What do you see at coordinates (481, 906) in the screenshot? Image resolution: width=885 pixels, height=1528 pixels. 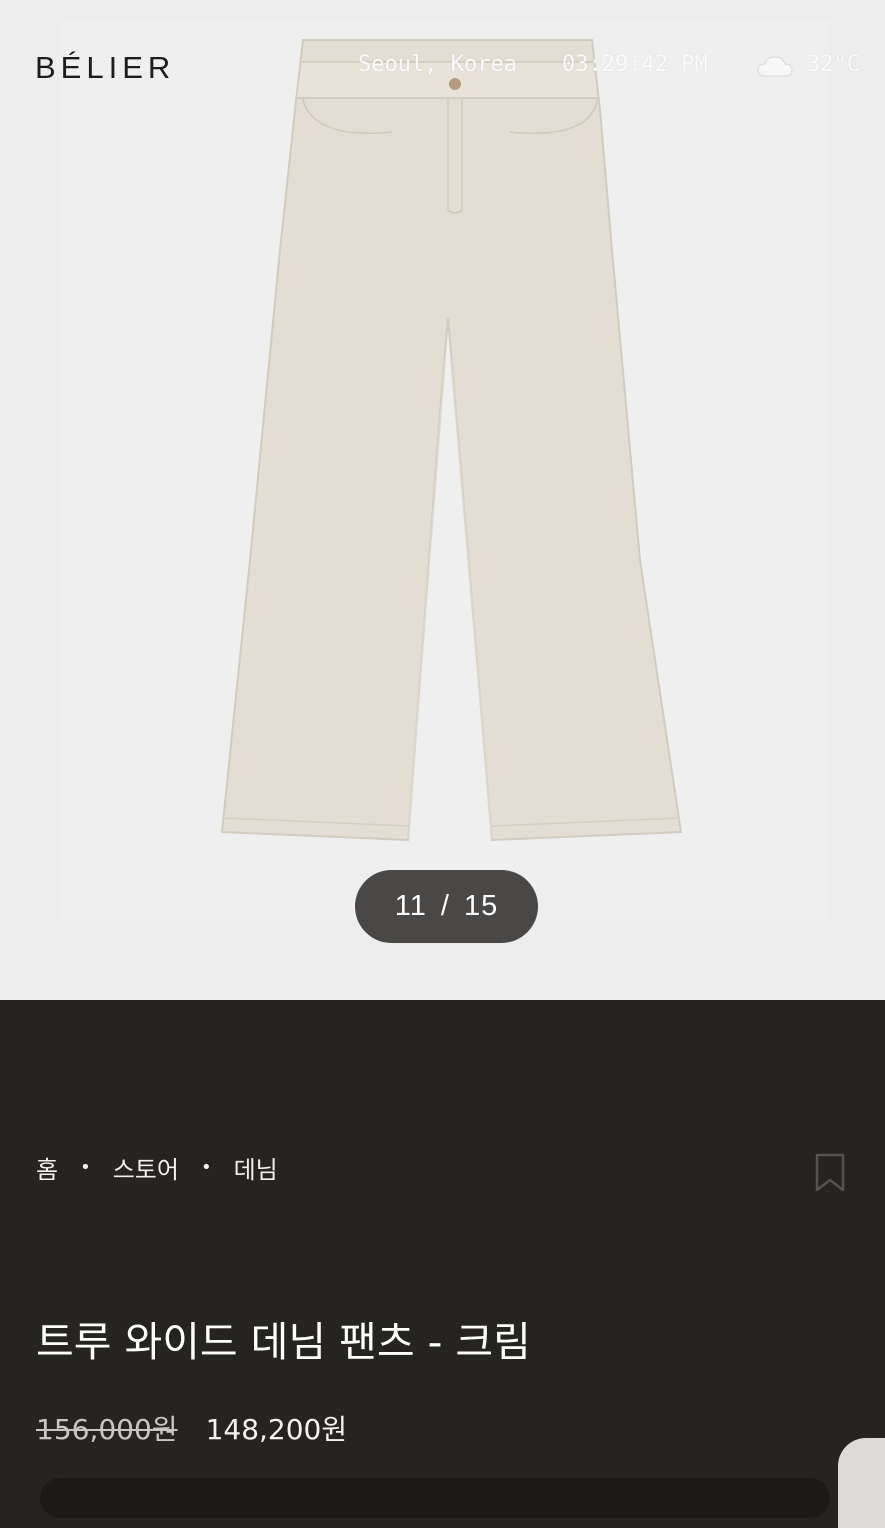 I see `total-image-count: 15` at bounding box center [481, 906].